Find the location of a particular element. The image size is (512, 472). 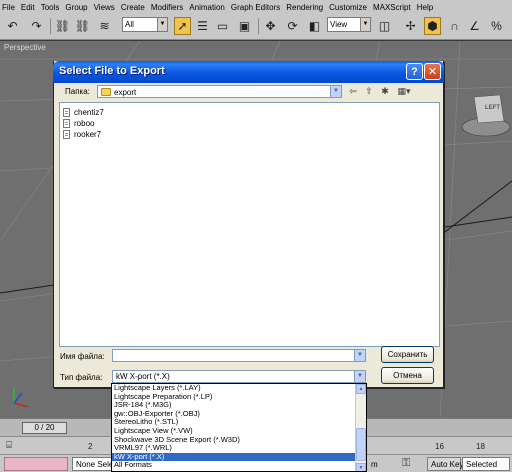

scroll-down-icon: ▼ is located at coordinates (361, 467).